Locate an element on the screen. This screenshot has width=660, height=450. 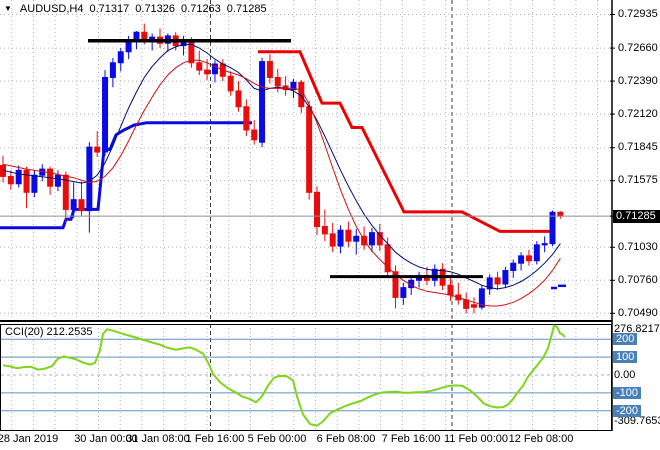
cci-indicator-label: CCI(20) 212.2535 is located at coordinates (49, 332).